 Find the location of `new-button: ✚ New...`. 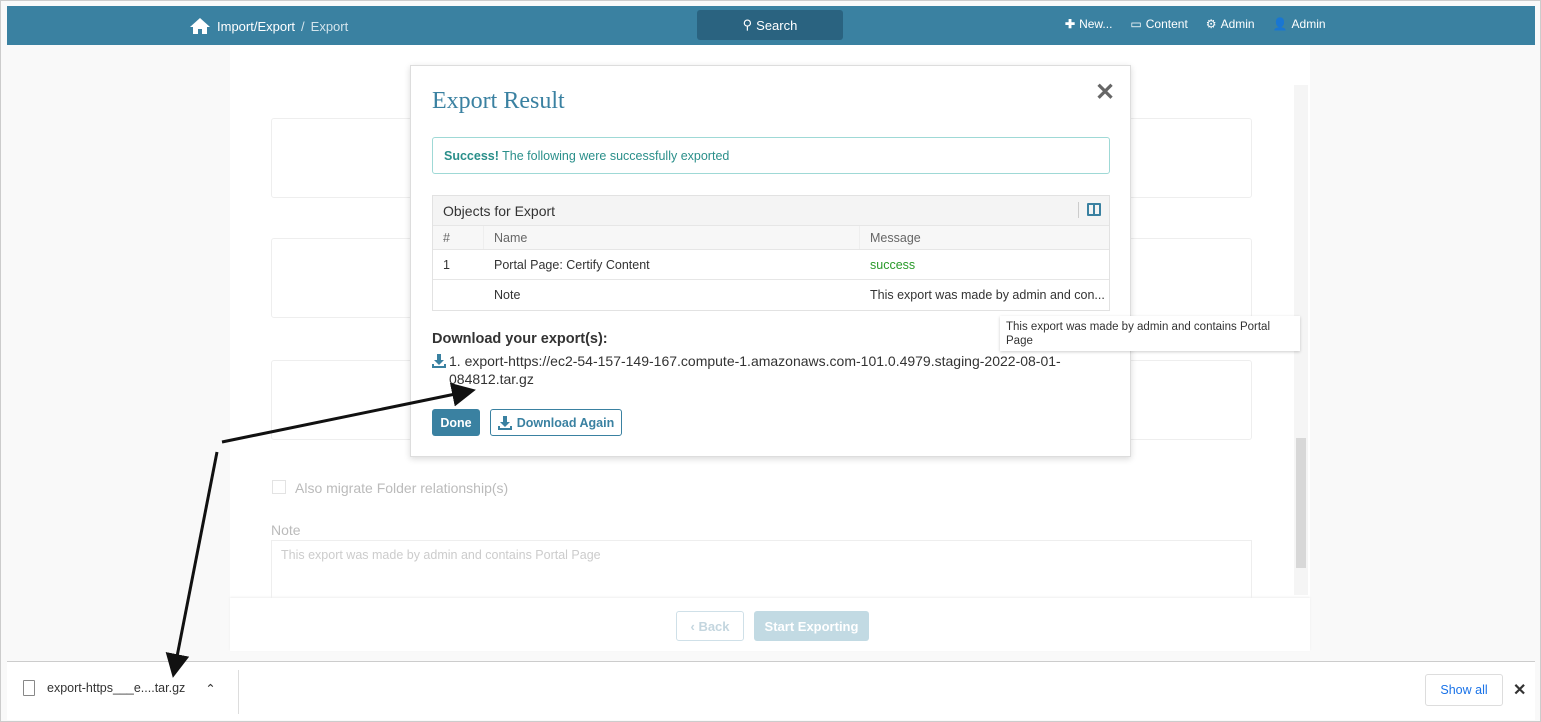

new-button: ✚ New... is located at coordinates (1088, 24).